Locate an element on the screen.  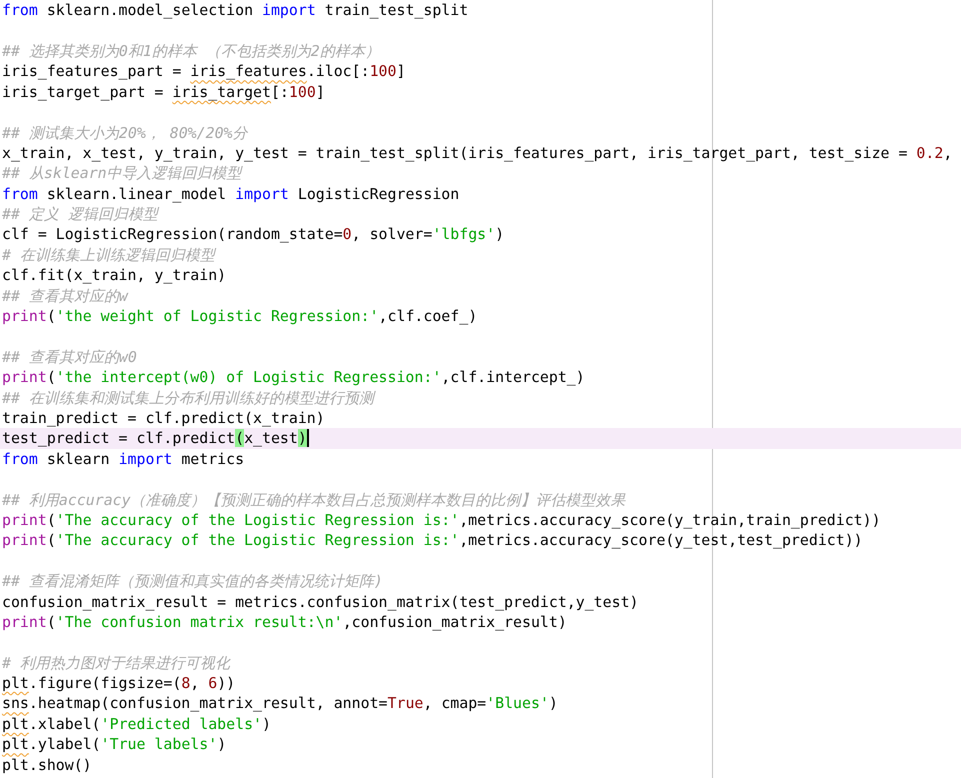
code-line: x_train, x_test, y_train, y_test = train_test_split(iris_features_part, iris_target_part, test_size = 0.2, is located at coordinates (477, 153).